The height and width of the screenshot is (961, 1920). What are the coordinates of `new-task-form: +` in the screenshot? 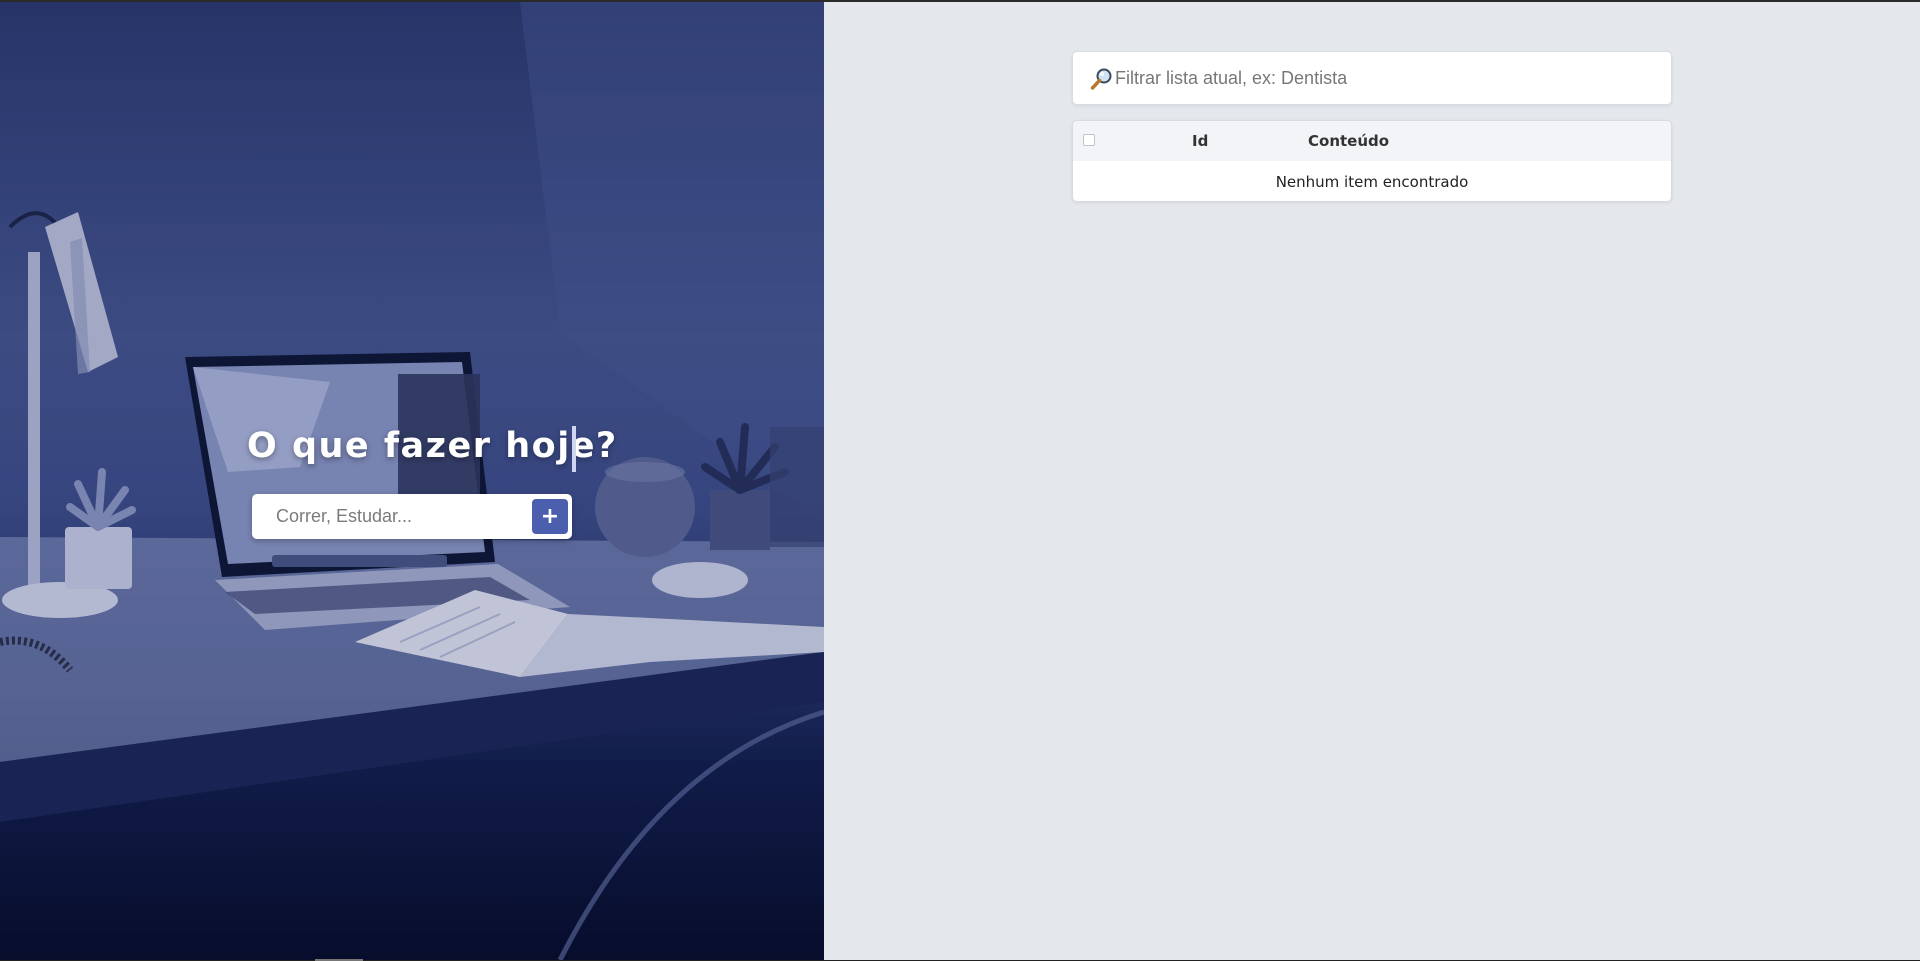 It's located at (412, 516).